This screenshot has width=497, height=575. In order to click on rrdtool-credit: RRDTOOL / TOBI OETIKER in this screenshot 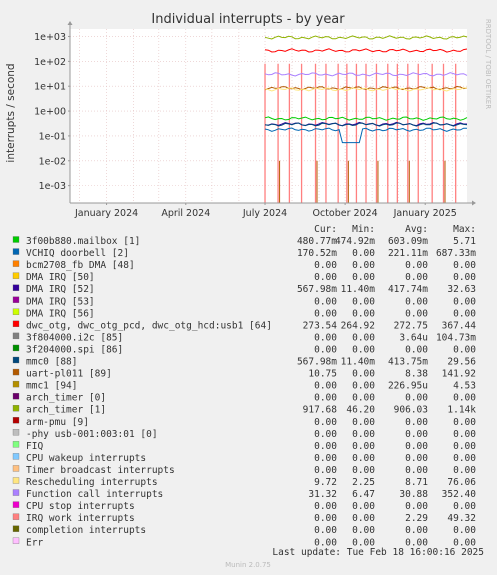, I will do `click(488, 64)`.